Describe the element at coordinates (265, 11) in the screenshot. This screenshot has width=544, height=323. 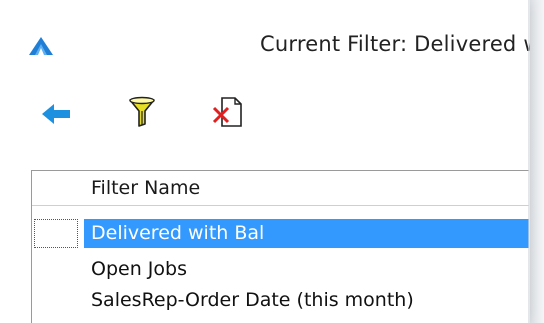
I see `title-bar` at that location.